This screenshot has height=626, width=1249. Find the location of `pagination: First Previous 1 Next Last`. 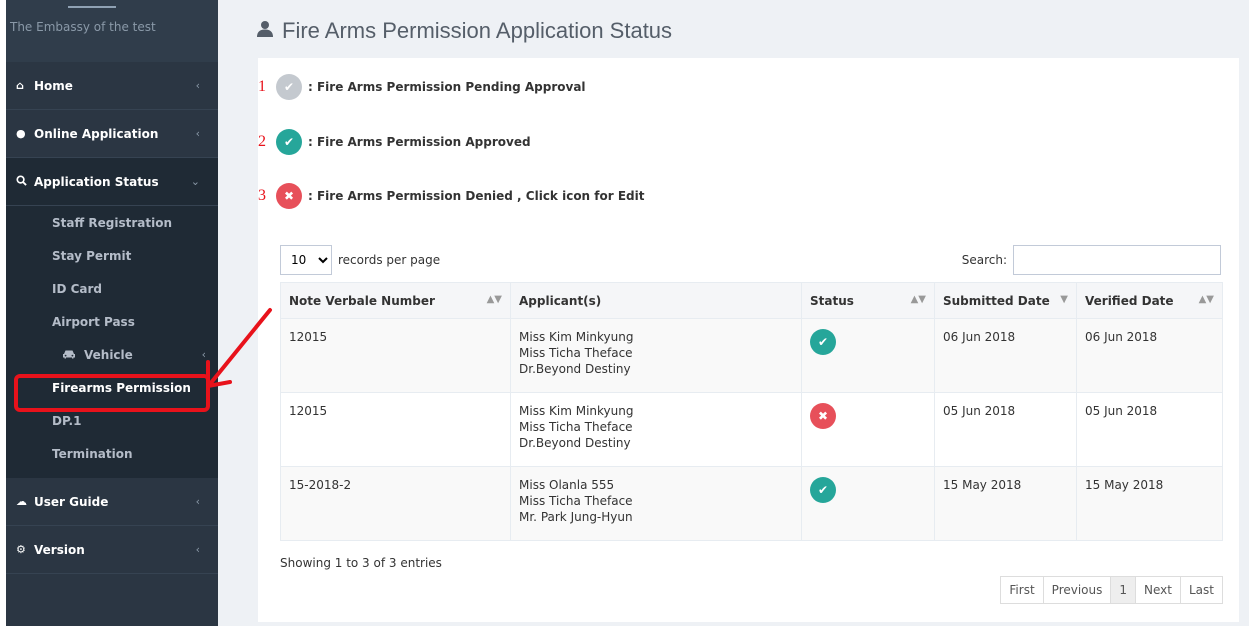

pagination: First Previous 1 Next Last is located at coordinates (1111, 590).